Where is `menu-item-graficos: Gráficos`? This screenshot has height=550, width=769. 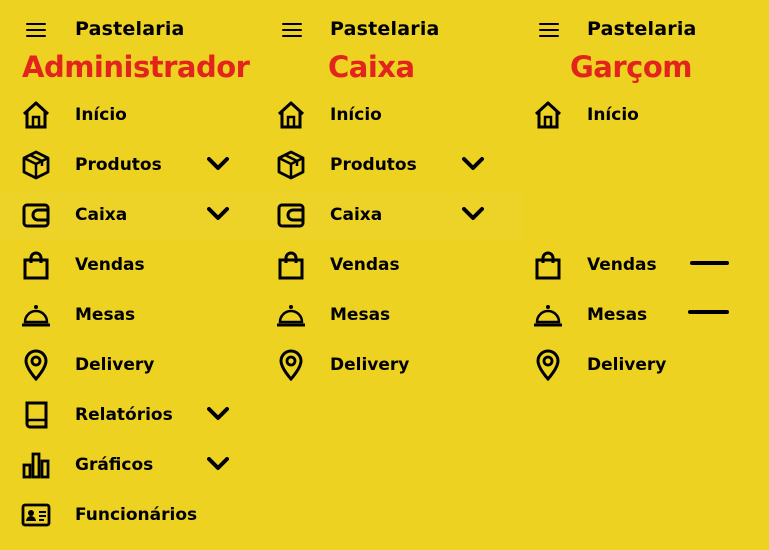 menu-item-graficos: Gráficos is located at coordinates (129, 465).